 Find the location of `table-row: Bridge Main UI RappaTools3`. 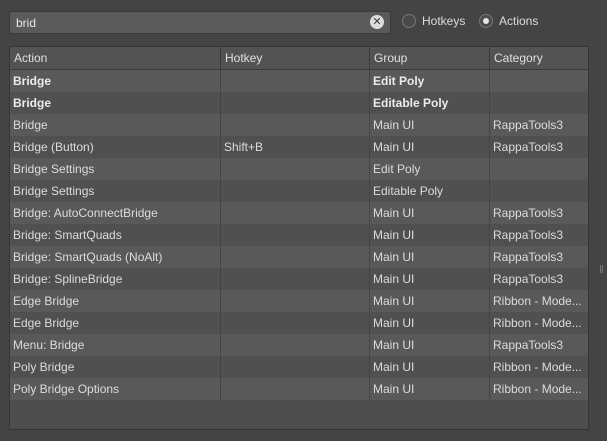

table-row: Bridge Main UI RappaTools3 is located at coordinates (299, 125).